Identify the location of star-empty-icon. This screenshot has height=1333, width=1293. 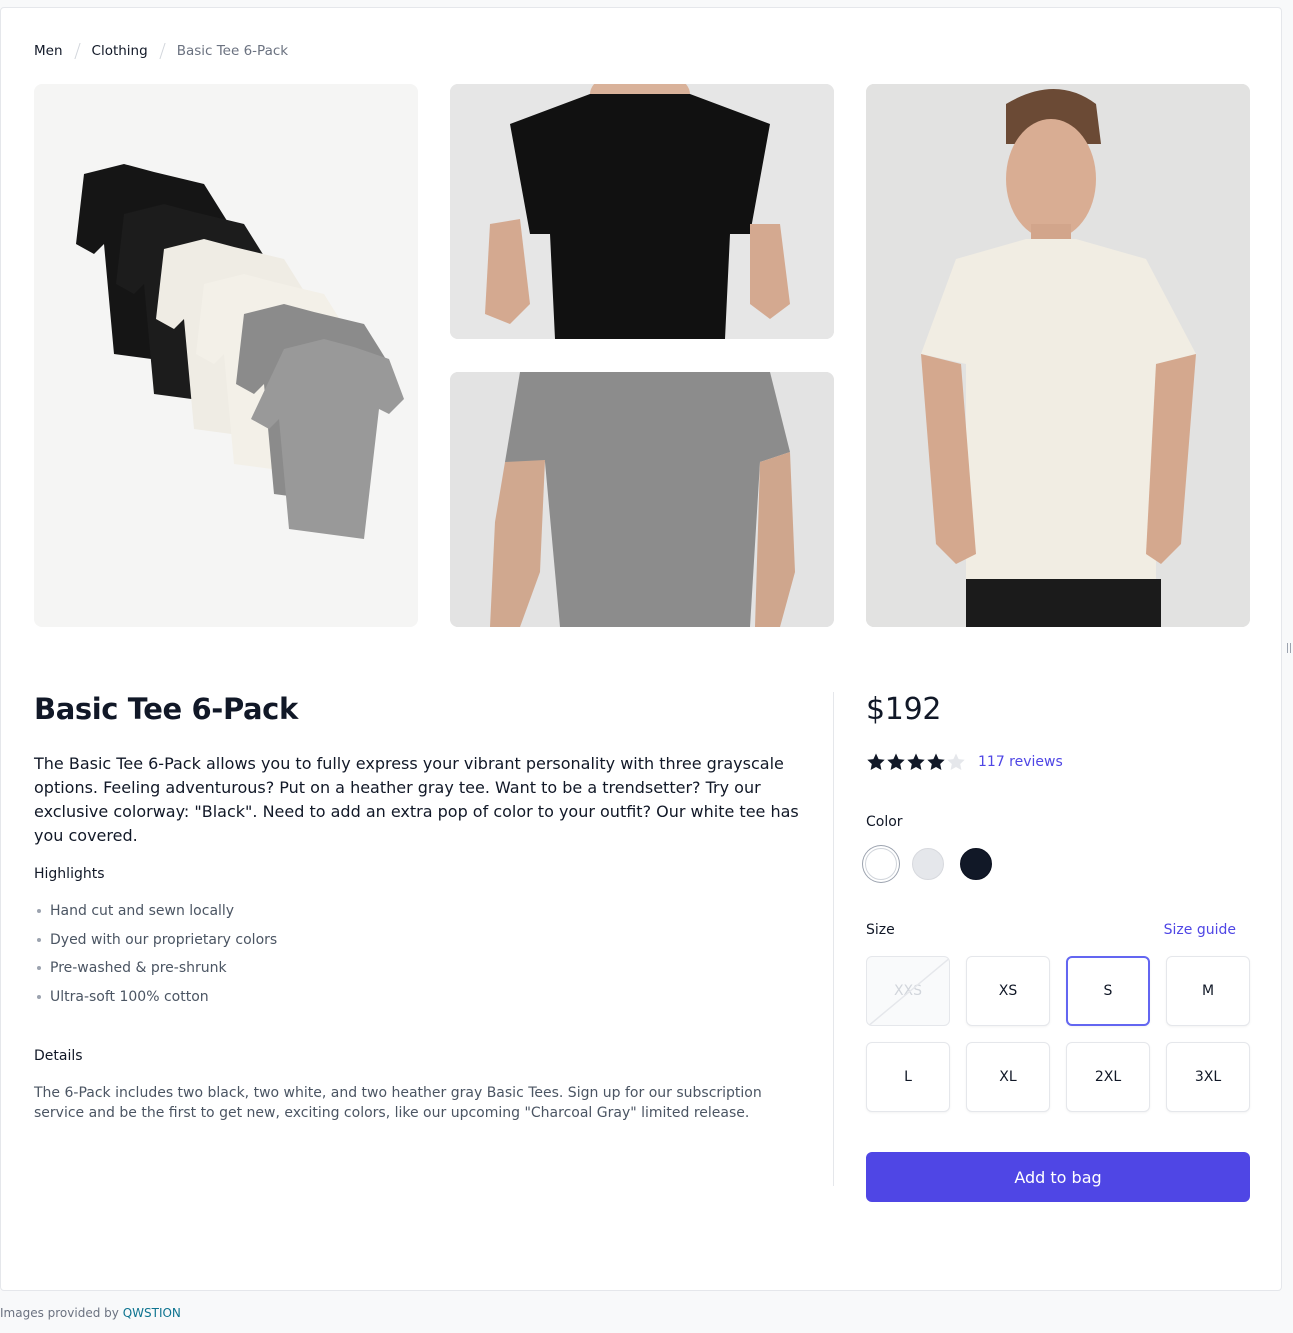
(956, 761).